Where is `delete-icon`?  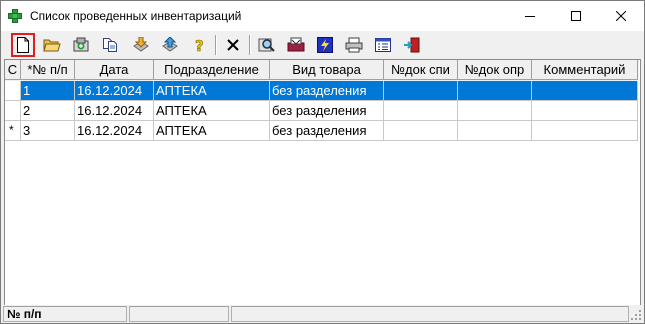
delete-icon is located at coordinates (233, 45).